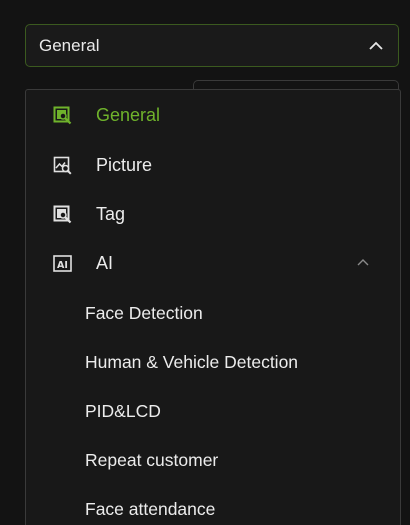 This screenshot has height=525, width=410. Describe the element at coordinates (123, 410) in the screenshot. I see `submenu-item-label: PID&LCD` at that location.